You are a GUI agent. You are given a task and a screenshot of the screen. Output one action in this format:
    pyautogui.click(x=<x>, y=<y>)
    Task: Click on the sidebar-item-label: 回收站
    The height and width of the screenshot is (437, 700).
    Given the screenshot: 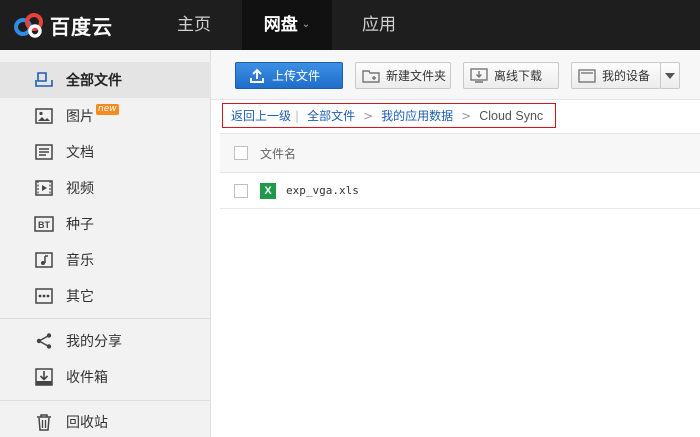 What is the action you would take?
    pyautogui.click(x=87, y=423)
    